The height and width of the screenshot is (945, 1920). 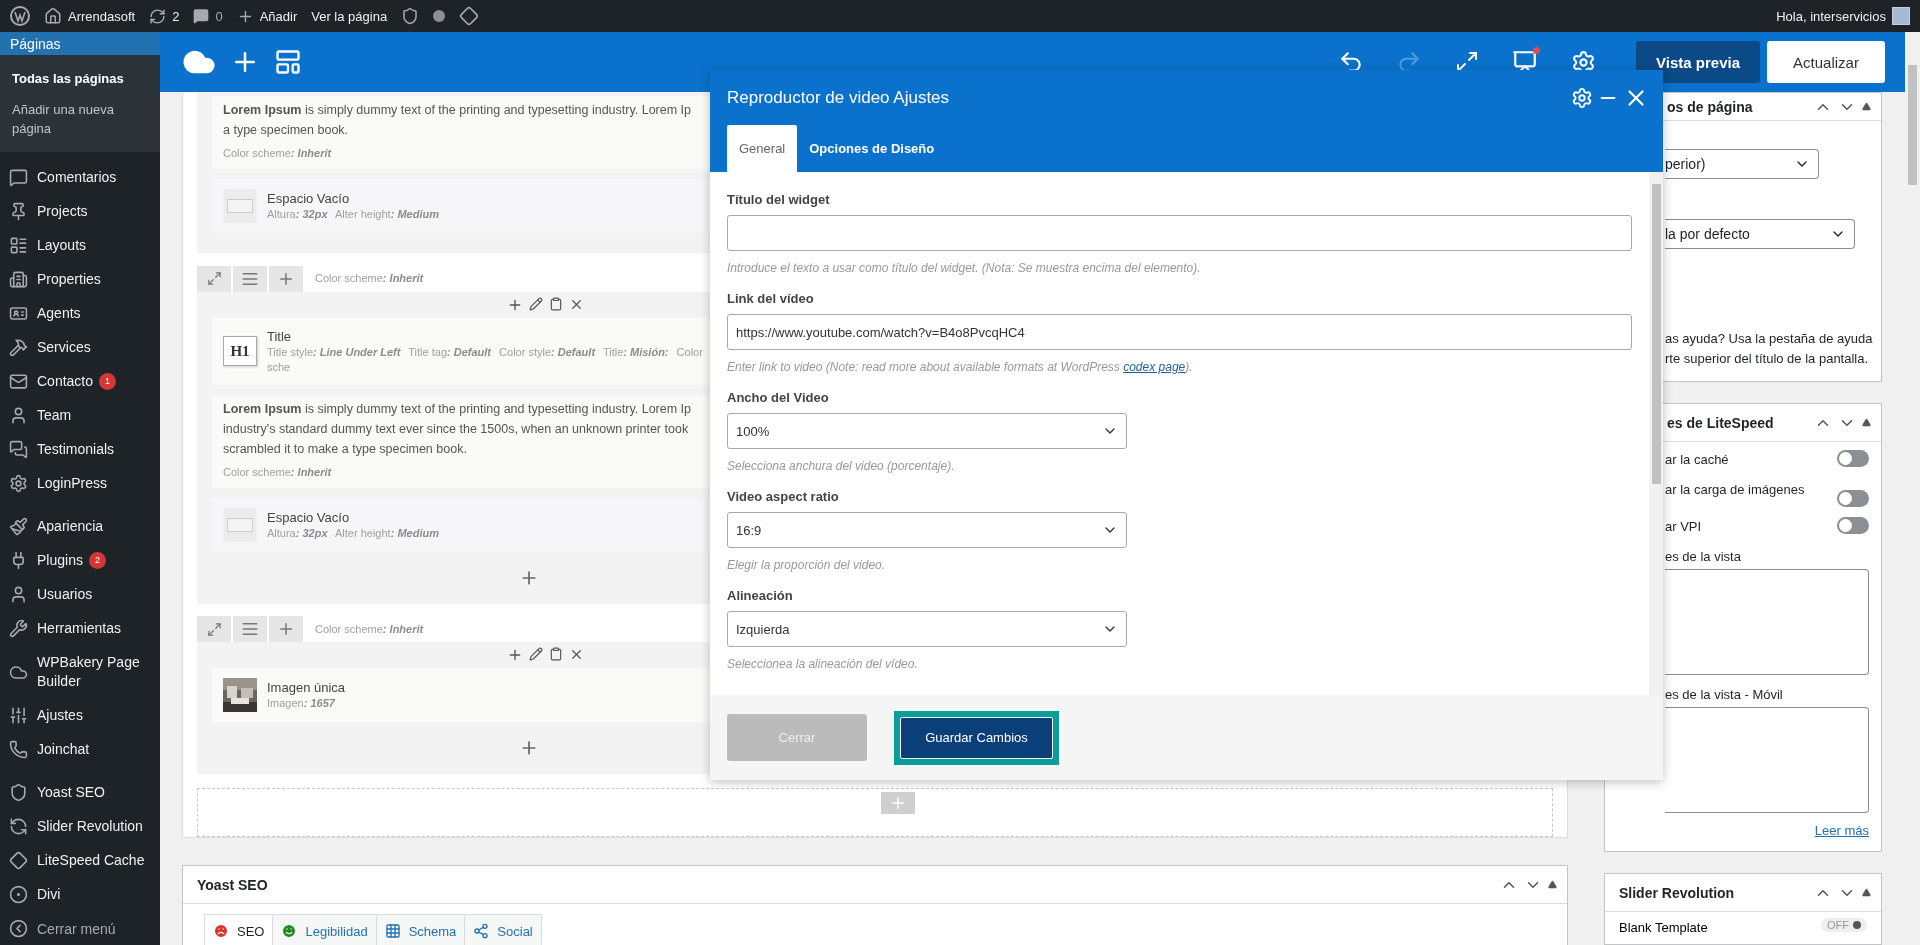 What do you see at coordinates (976, 737) in the screenshot?
I see `save-button: Guardar Cambios` at bounding box center [976, 737].